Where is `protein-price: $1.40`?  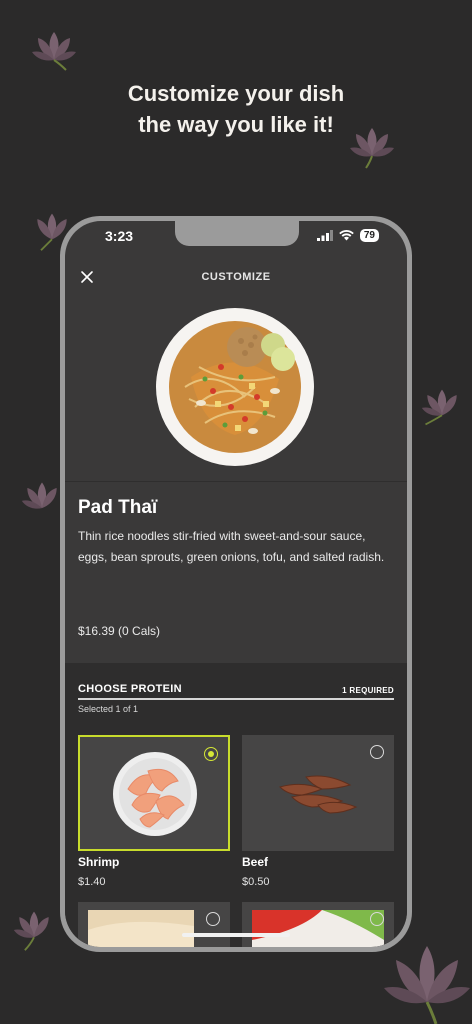 protein-price: $1.40 is located at coordinates (92, 882).